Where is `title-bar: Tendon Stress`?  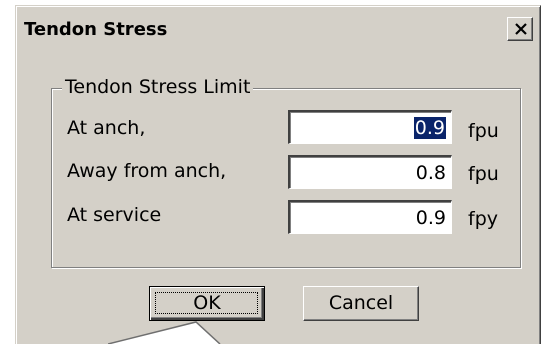 title-bar: Tendon Stress is located at coordinates (278, 31).